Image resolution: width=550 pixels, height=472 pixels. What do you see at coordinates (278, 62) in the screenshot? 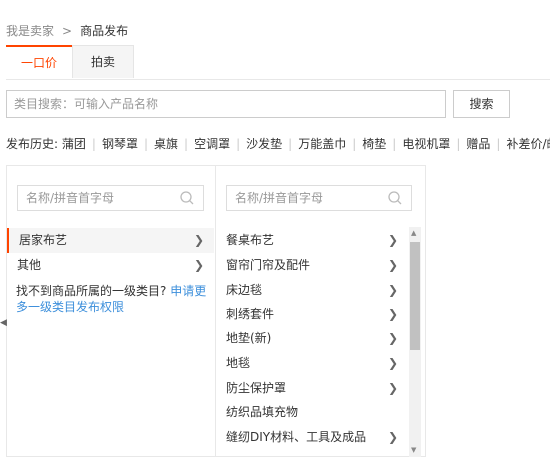
I see `sale-type-tabs: 一口价 拍卖` at bounding box center [278, 62].